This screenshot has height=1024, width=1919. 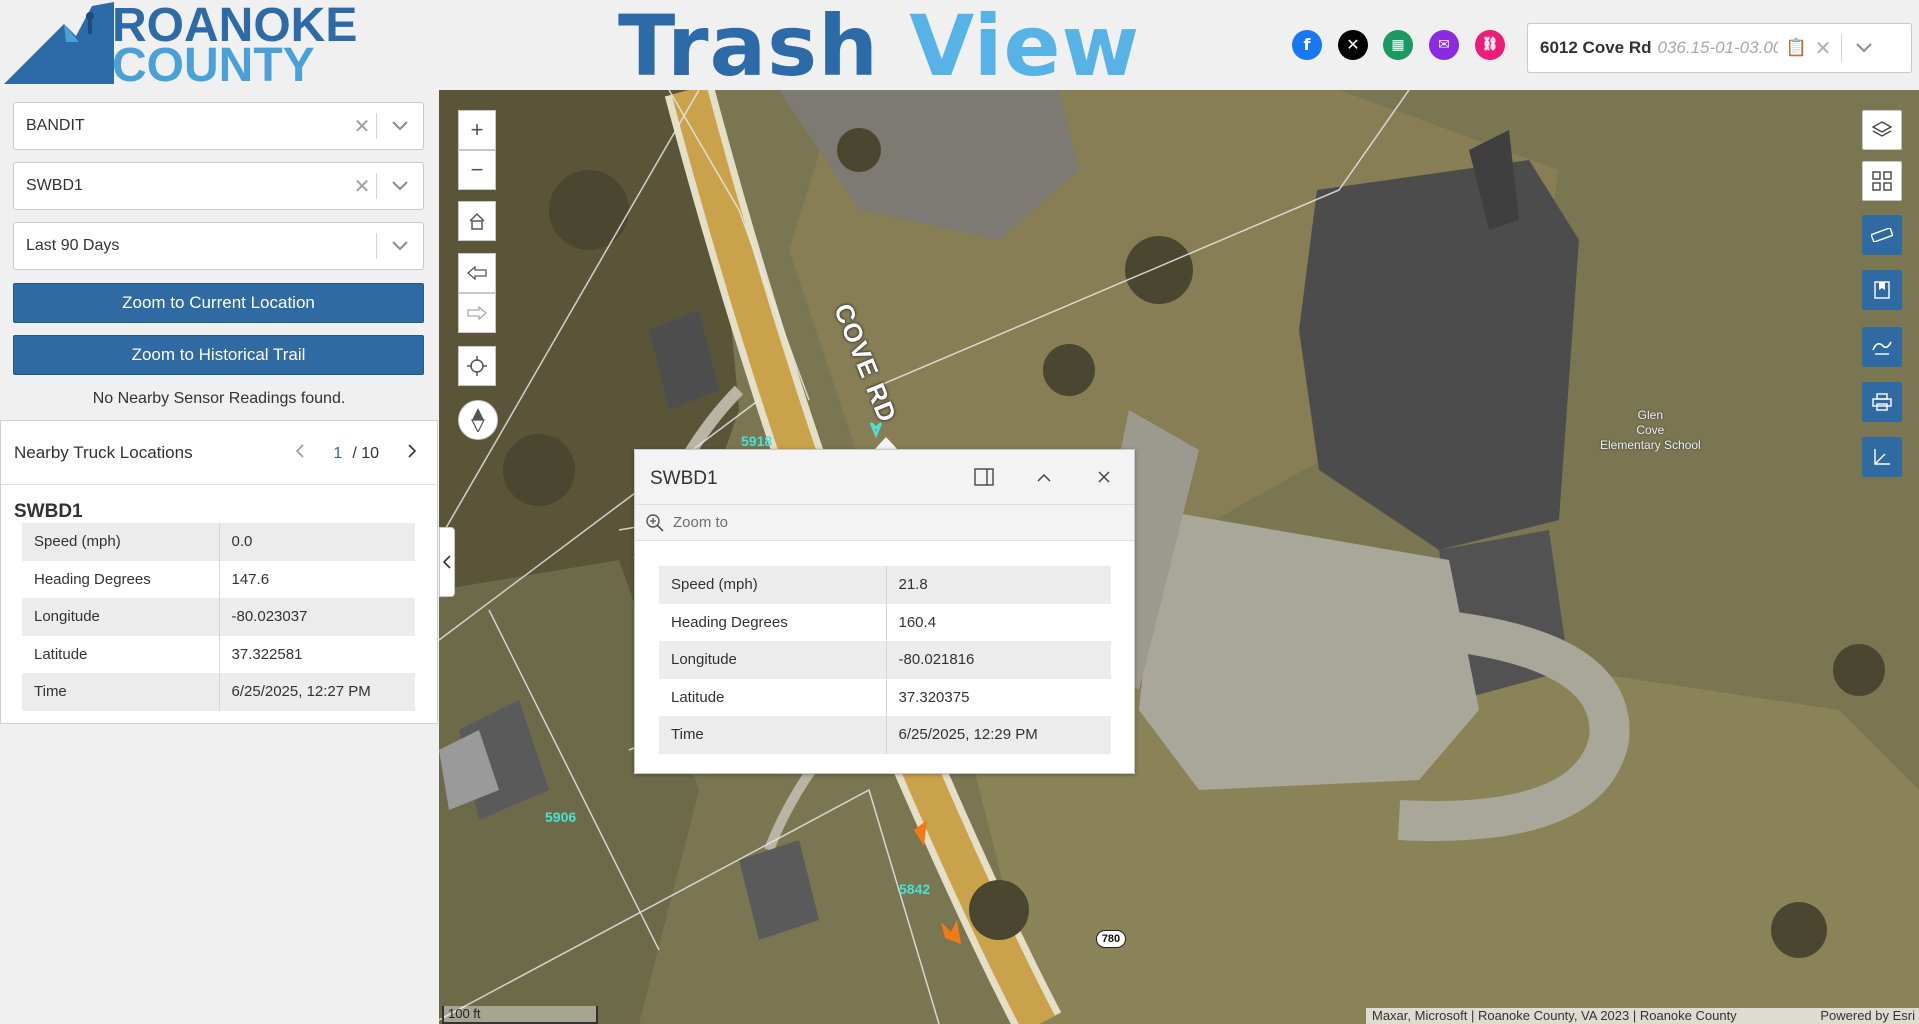 What do you see at coordinates (218, 126) in the screenshot?
I see `truck-select: BANDIT ✕` at bounding box center [218, 126].